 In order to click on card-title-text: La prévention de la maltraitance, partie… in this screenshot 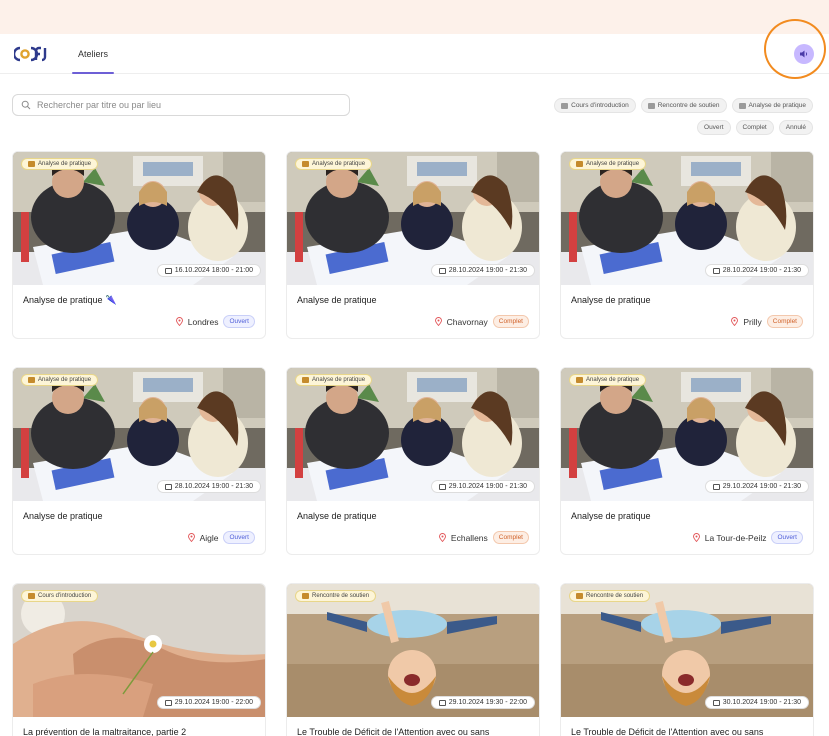, I will do `click(105, 731)`.